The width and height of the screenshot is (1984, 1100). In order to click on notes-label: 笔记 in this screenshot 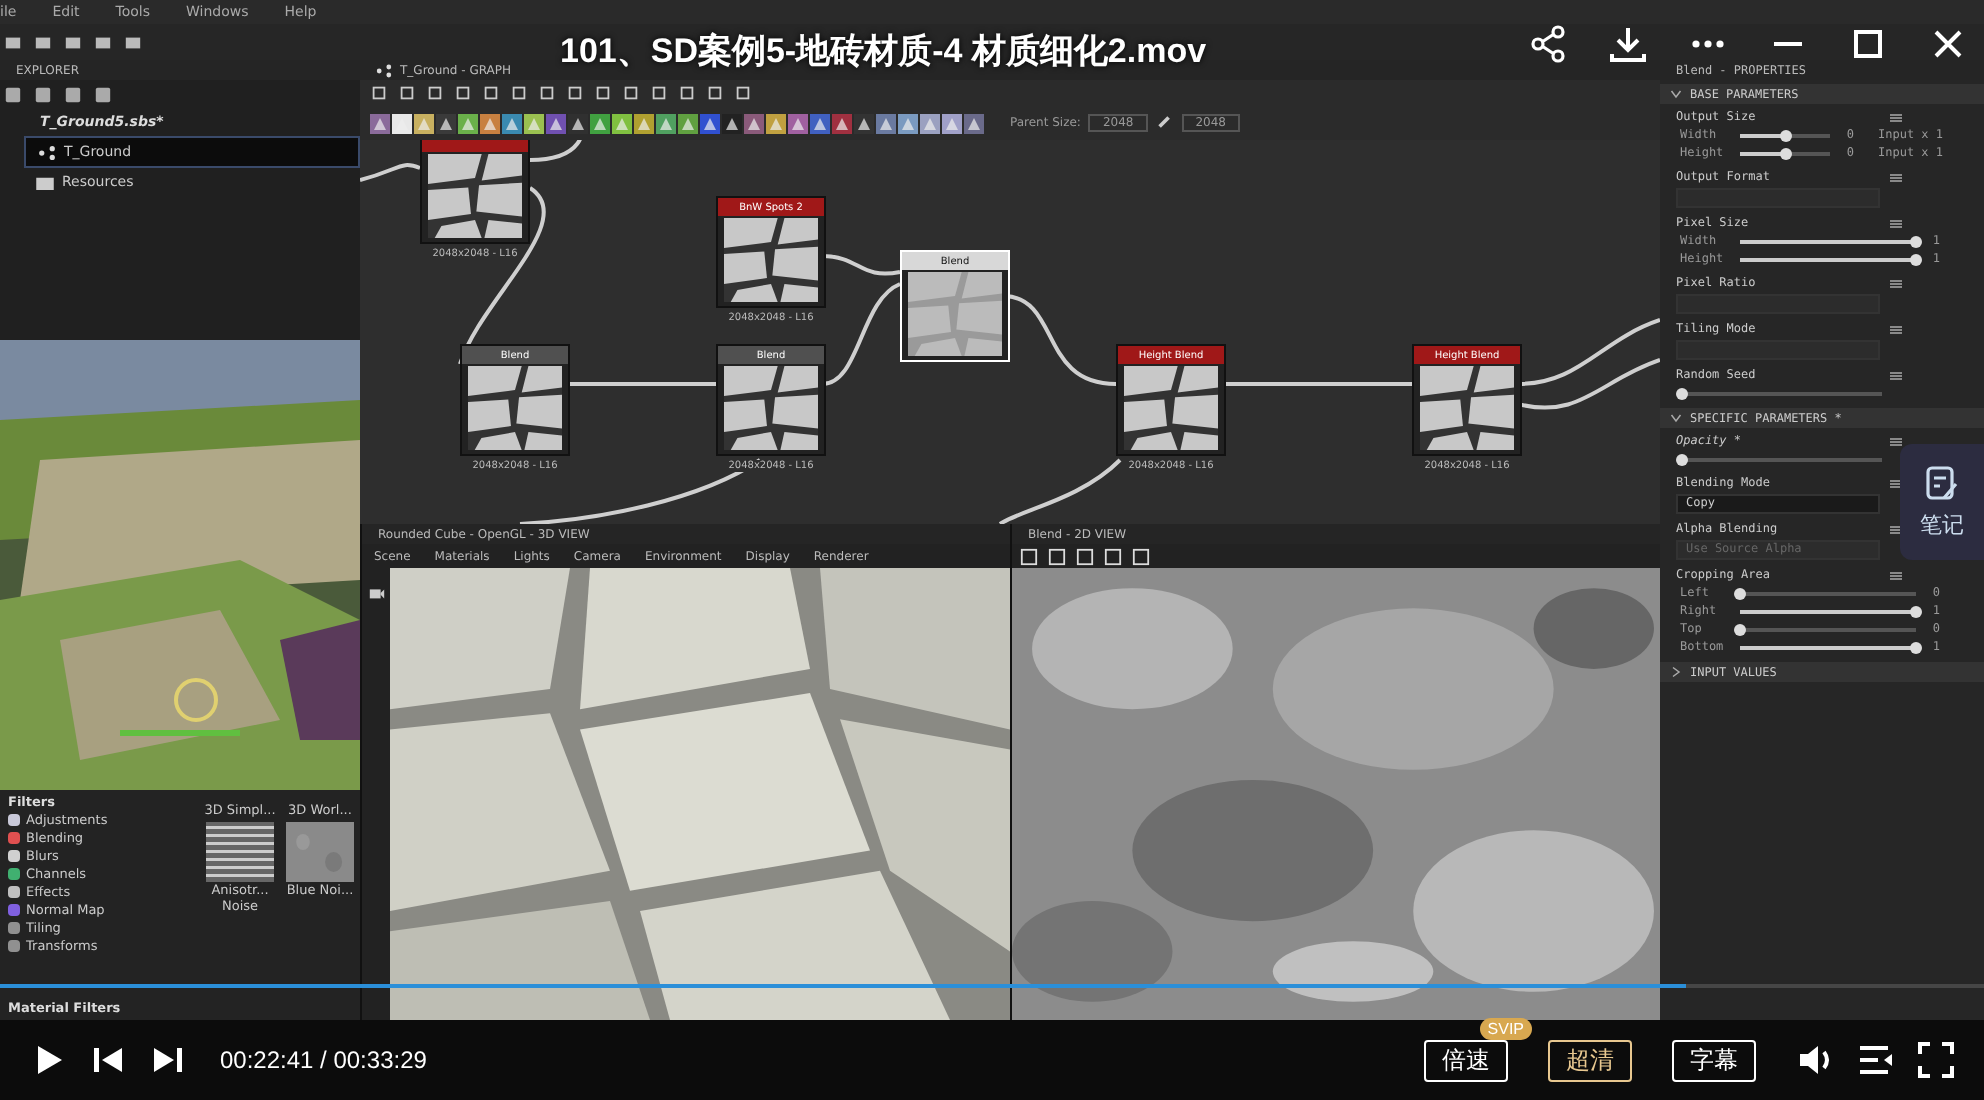, I will do `click(1942, 525)`.